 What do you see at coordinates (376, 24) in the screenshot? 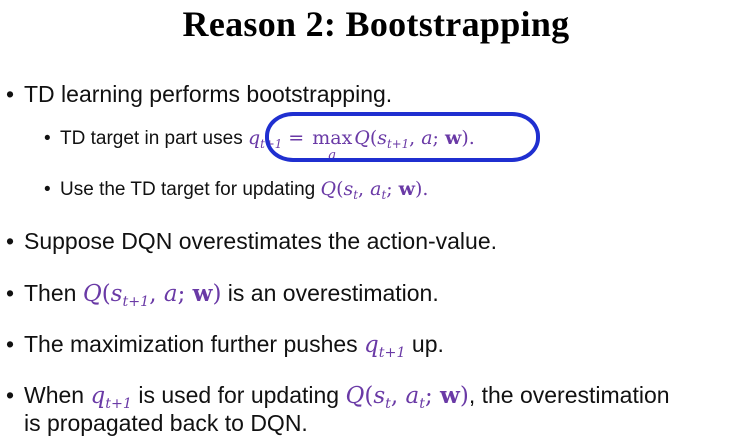
I see `slide-title: Reason 2: Bootstrapping` at bounding box center [376, 24].